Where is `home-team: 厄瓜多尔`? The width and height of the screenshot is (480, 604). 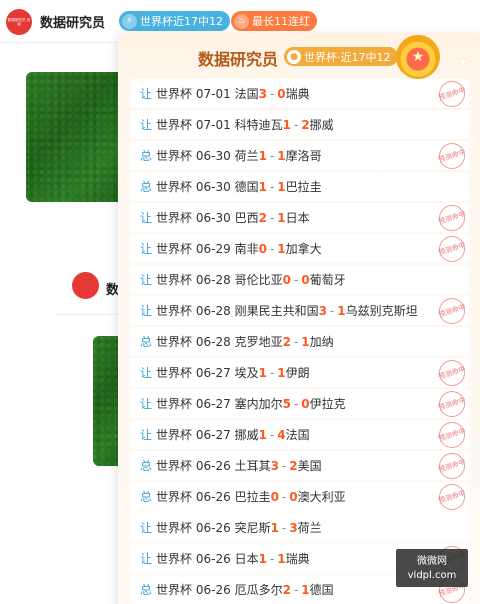
home-team: 厄瓜多尔 is located at coordinates (258, 590).